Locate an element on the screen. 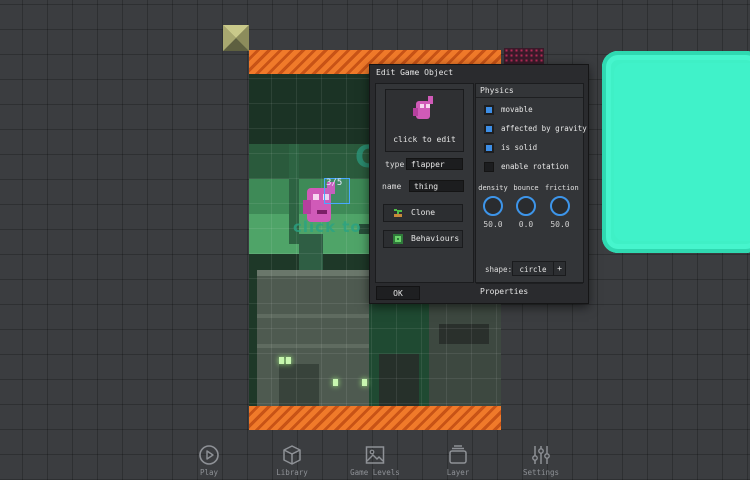 The height and width of the screenshot is (480, 750). toolbar-game-levels: Game Levels is located at coordinates (375, 460).